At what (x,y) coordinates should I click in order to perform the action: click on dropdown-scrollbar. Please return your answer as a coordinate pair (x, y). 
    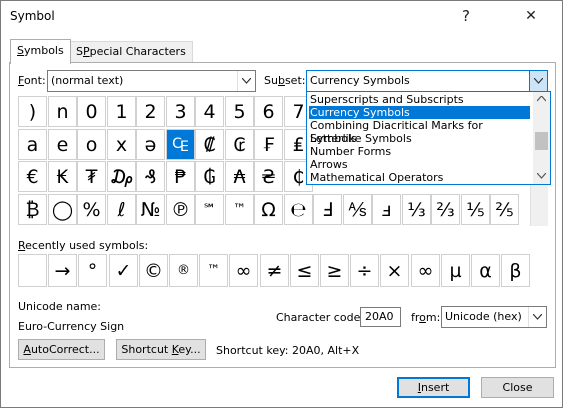
    Looking at the image, I should click on (541, 138).